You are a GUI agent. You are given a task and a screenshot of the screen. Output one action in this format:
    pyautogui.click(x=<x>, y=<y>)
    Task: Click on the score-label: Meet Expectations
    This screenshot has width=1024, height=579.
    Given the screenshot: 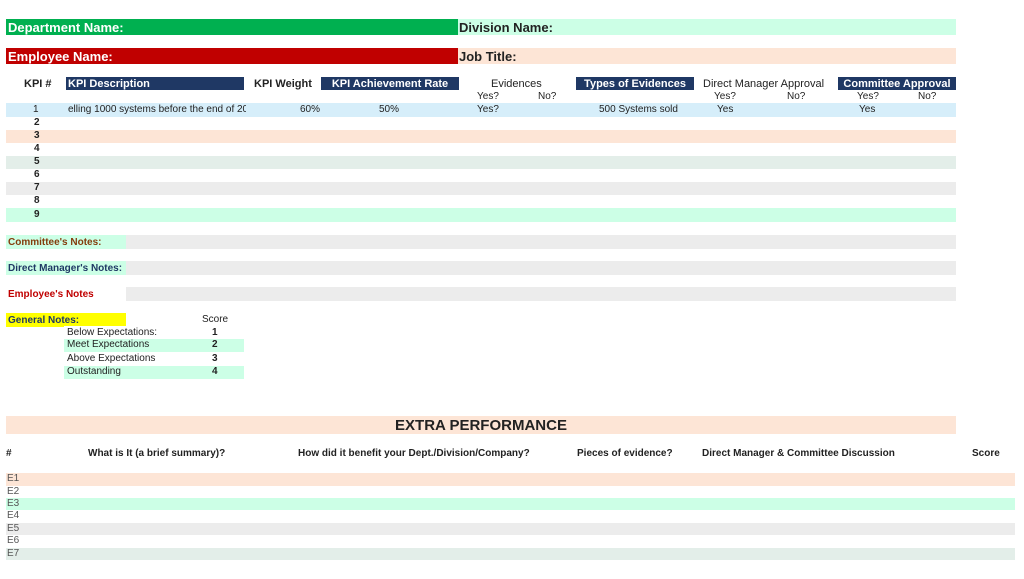 What is the action you would take?
    pyautogui.click(x=108, y=344)
    